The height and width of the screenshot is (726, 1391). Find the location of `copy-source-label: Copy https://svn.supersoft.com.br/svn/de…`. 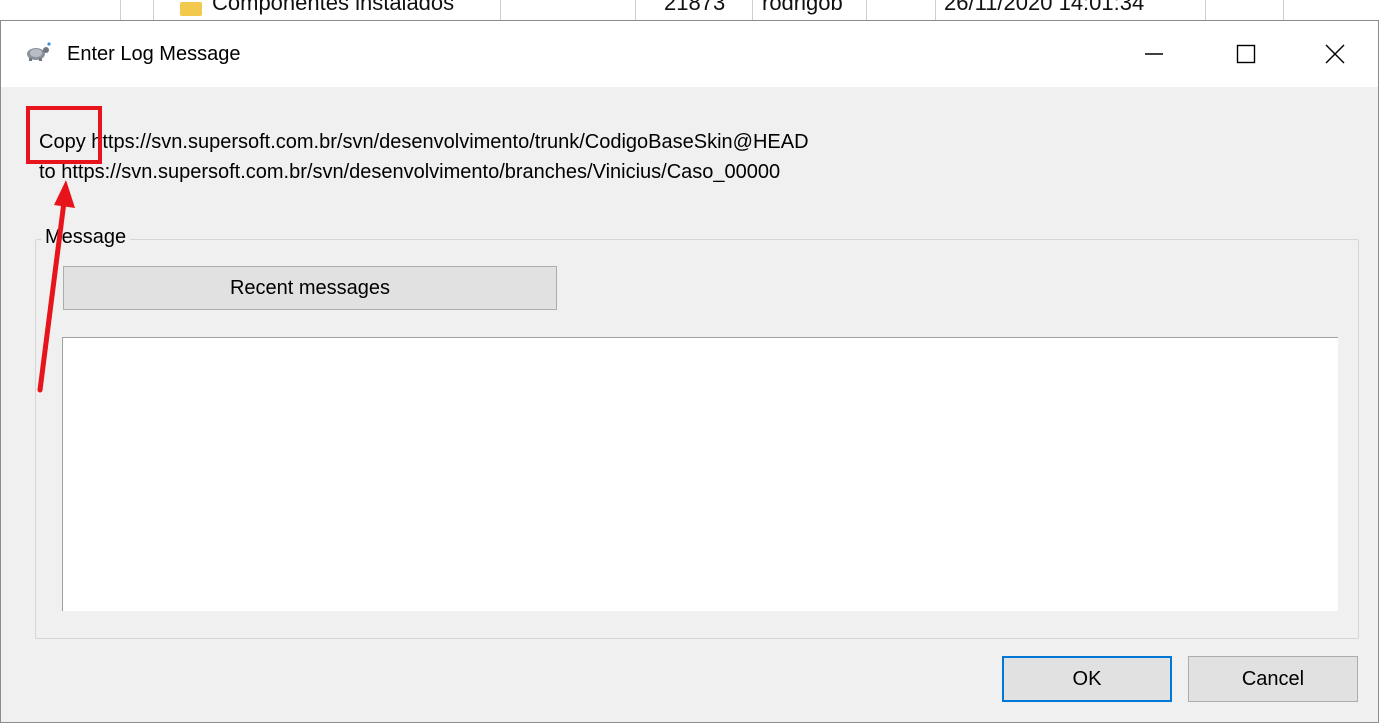

copy-source-label: Copy https://svn.supersoft.com.br/svn/de… is located at coordinates (424, 142).